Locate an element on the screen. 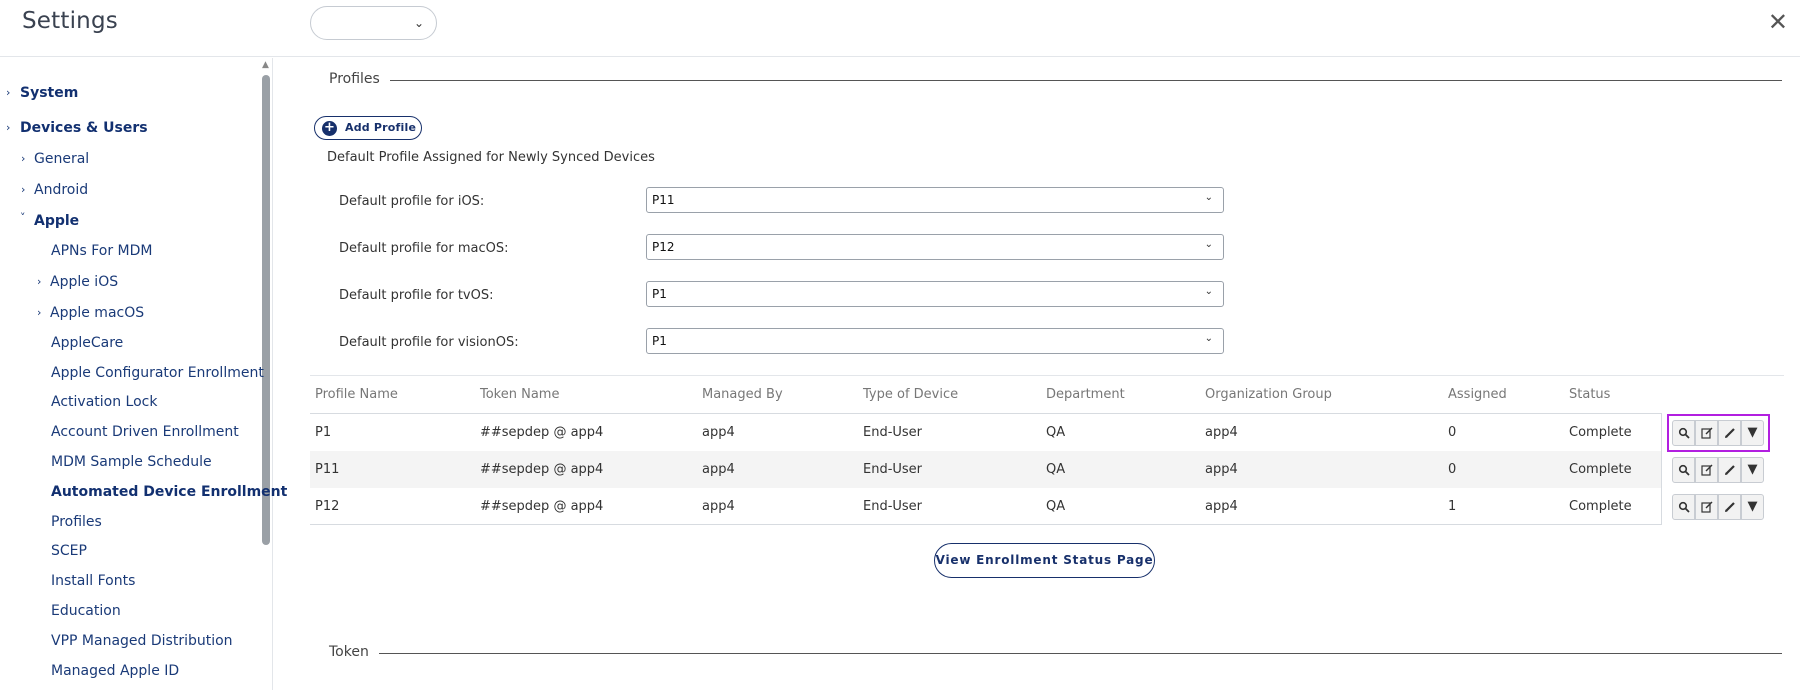  sidebar-item-apns: APNs For MDM is located at coordinates (102, 251).